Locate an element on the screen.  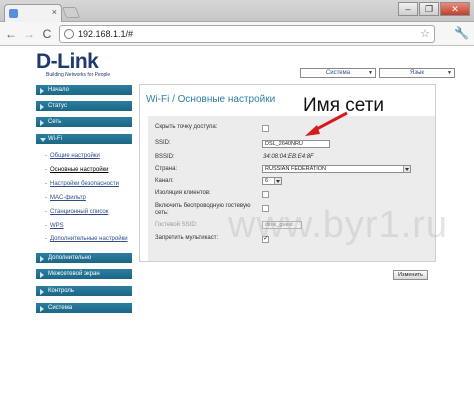
new-tab-button is located at coordinates (71, 12).